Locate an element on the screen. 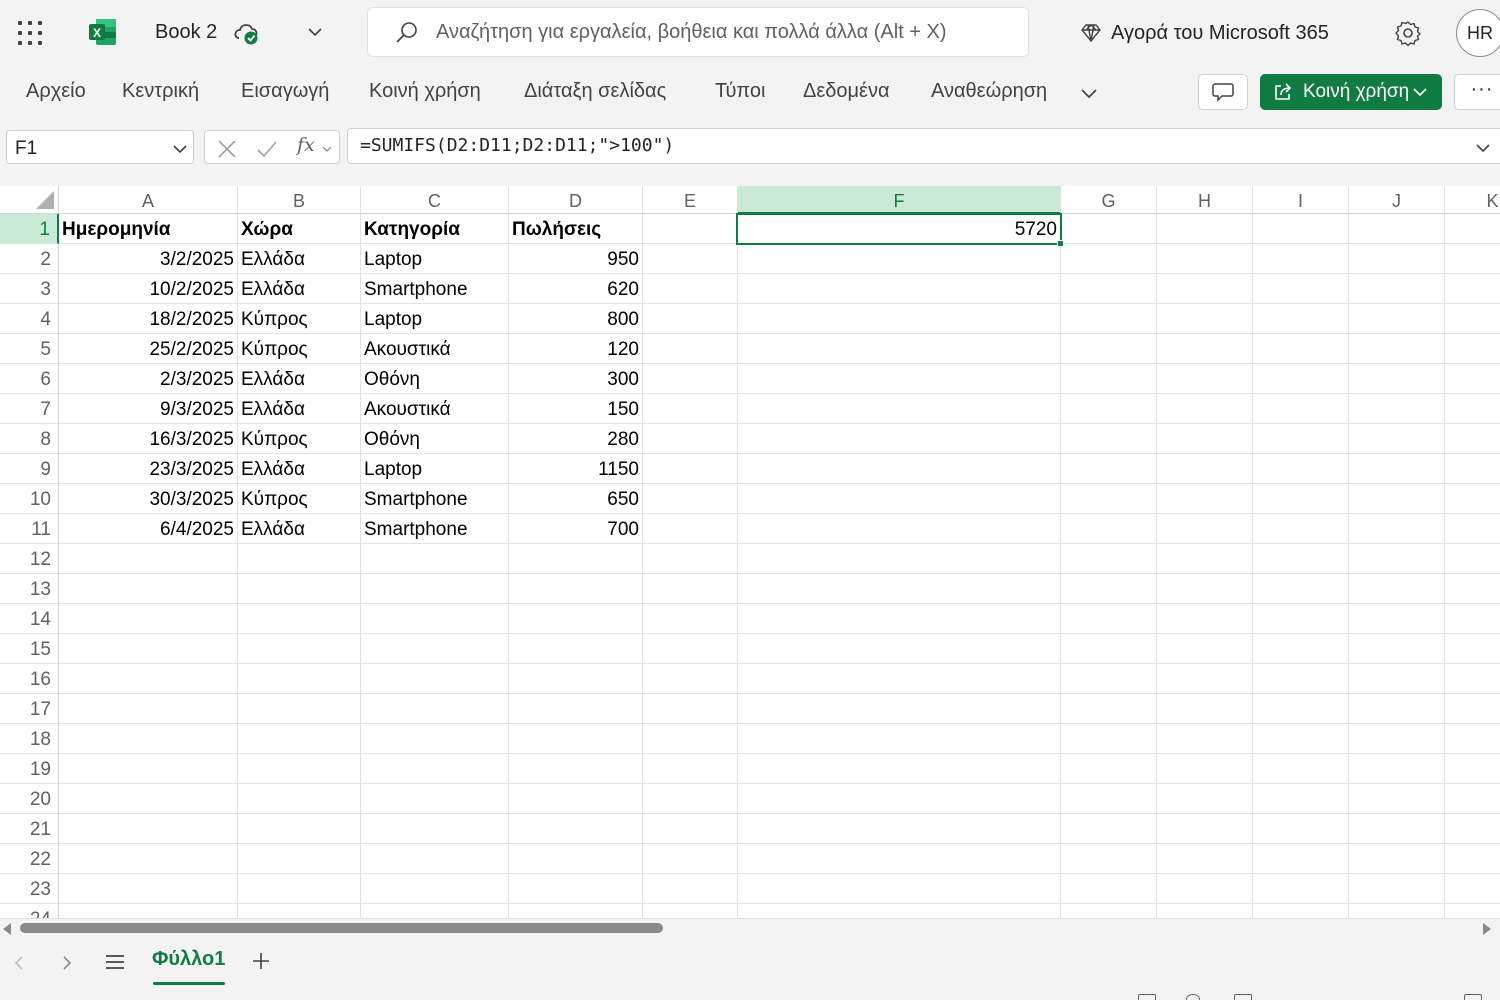 The height and width of the screenshot is (1000, 1500). cell-f2 is located at coordinates (899, 259).